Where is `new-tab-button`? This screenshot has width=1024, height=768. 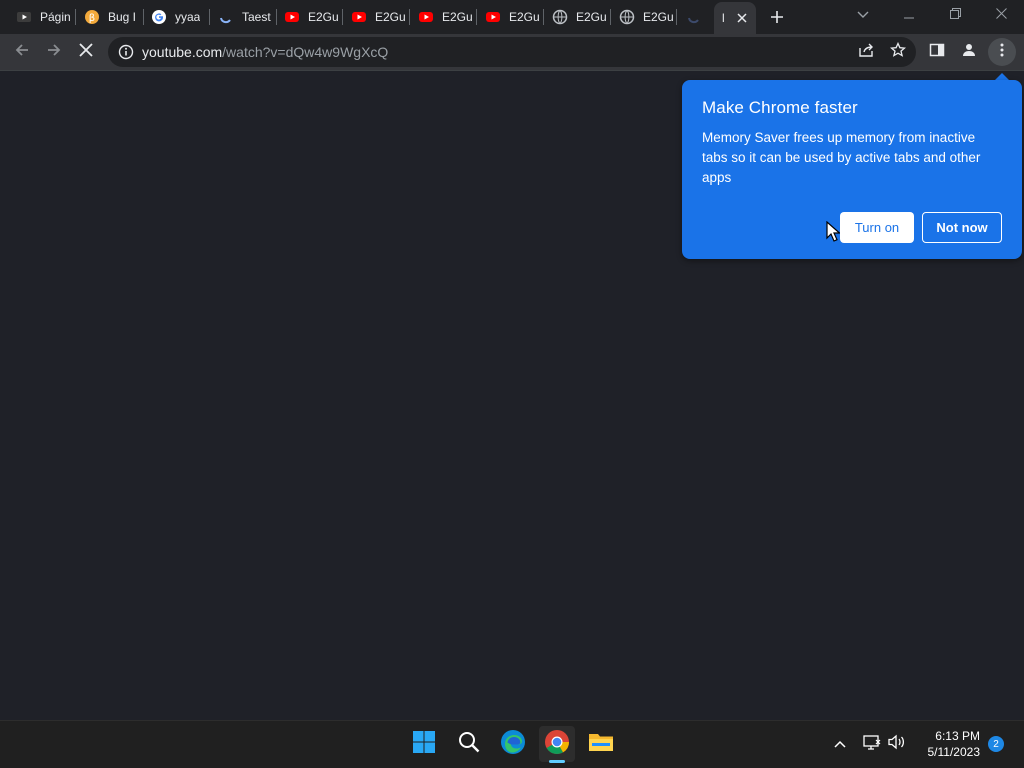
new-tab-button is located at coordinates (777, 17).